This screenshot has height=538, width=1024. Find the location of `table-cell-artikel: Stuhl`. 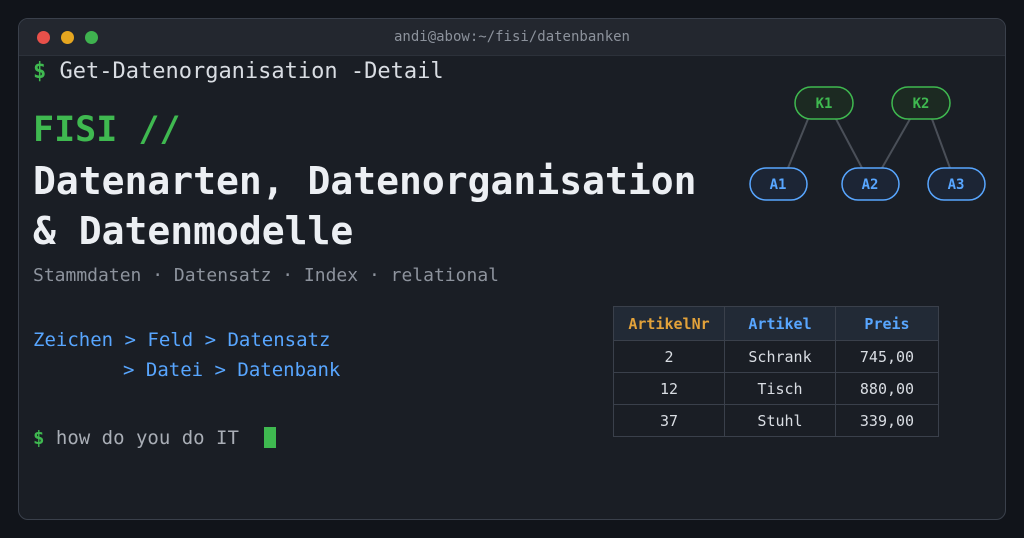

table-cell-artikel: Stuhl is located at coordinates (780, 420).